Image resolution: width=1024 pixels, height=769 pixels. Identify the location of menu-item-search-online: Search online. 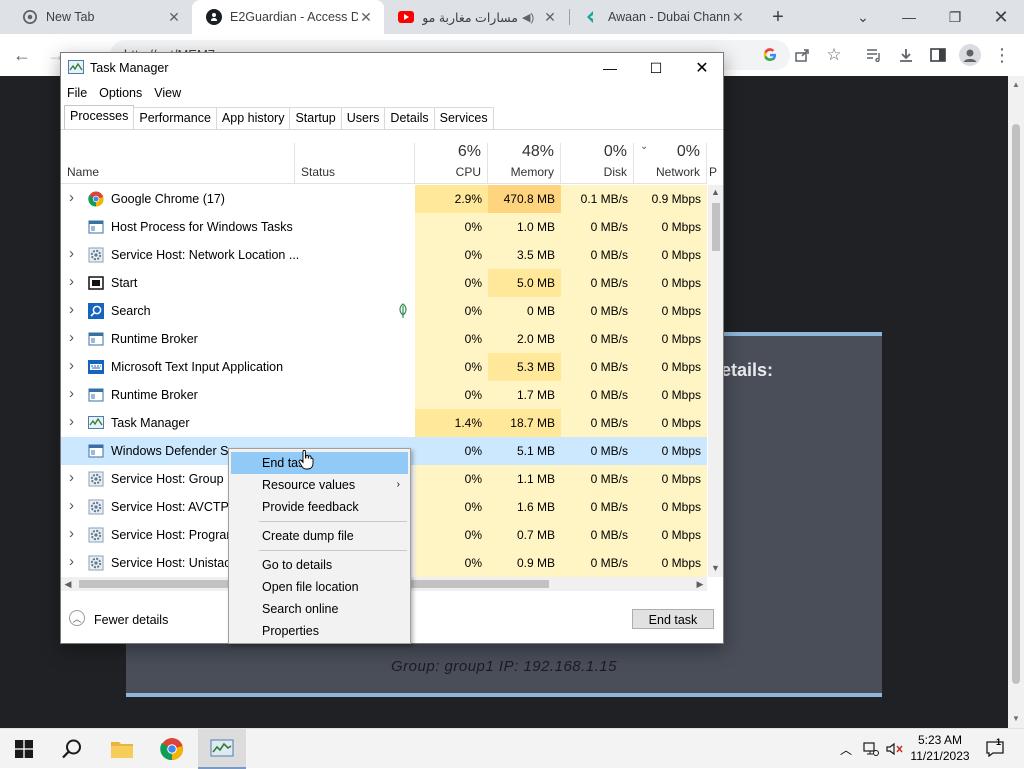
(319, 609).